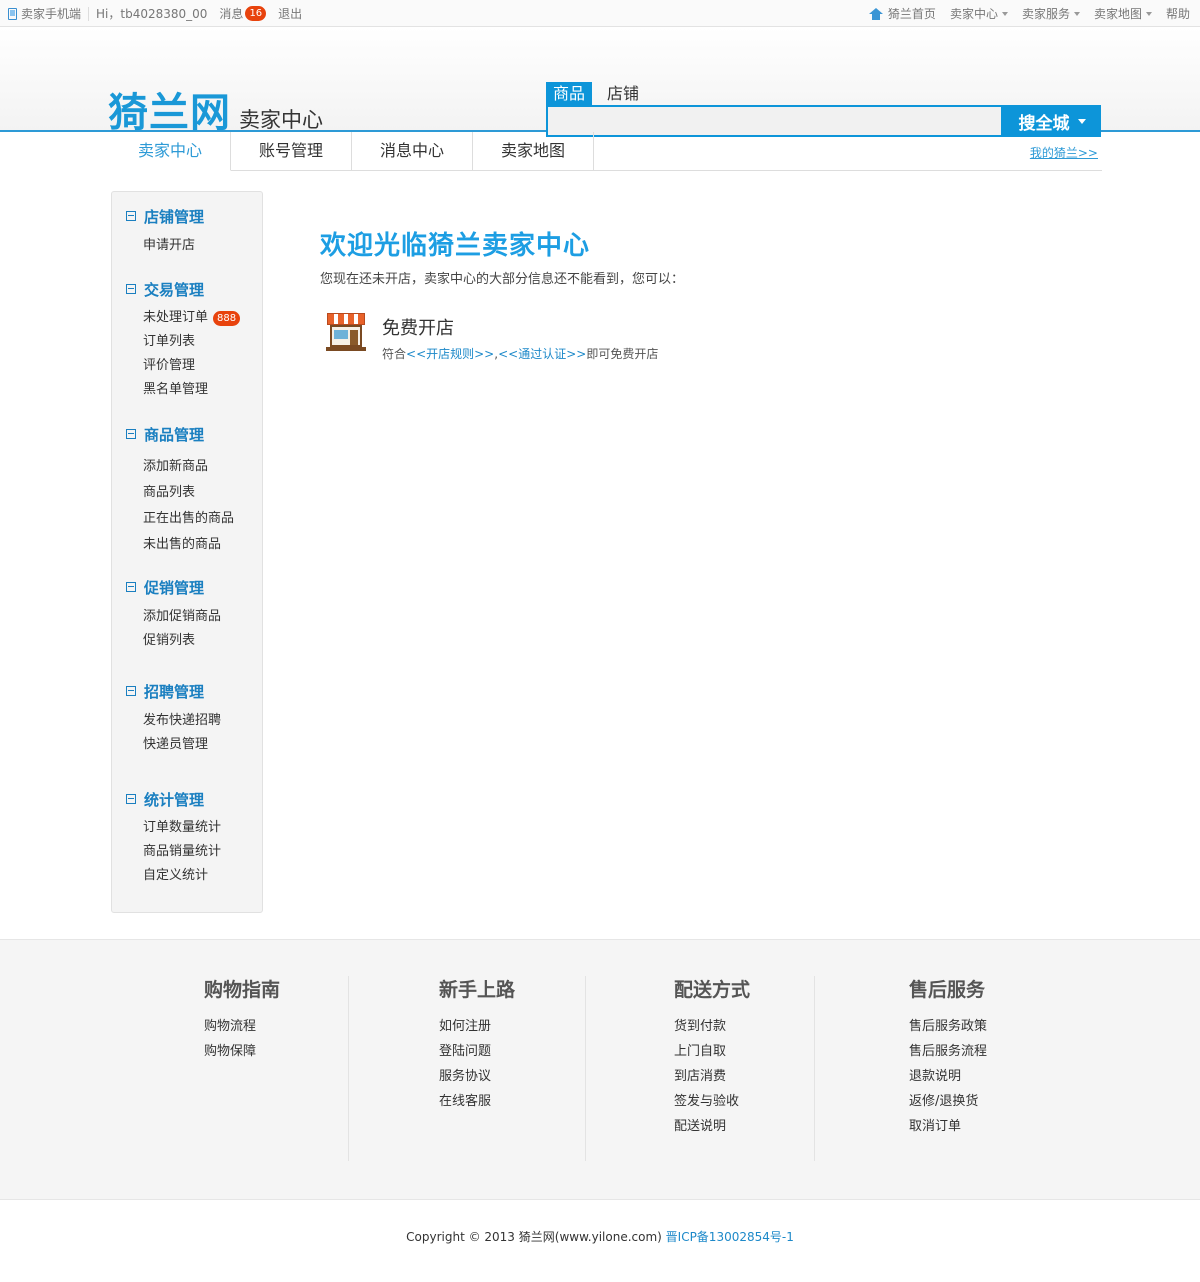 This screenshot has height=1282, width=1200. What do you see at coordinates (202, 852) in the screenshot?
I see `sidebar-item-sales-stats: 商品销量统计` at bounding box center [202, 852].